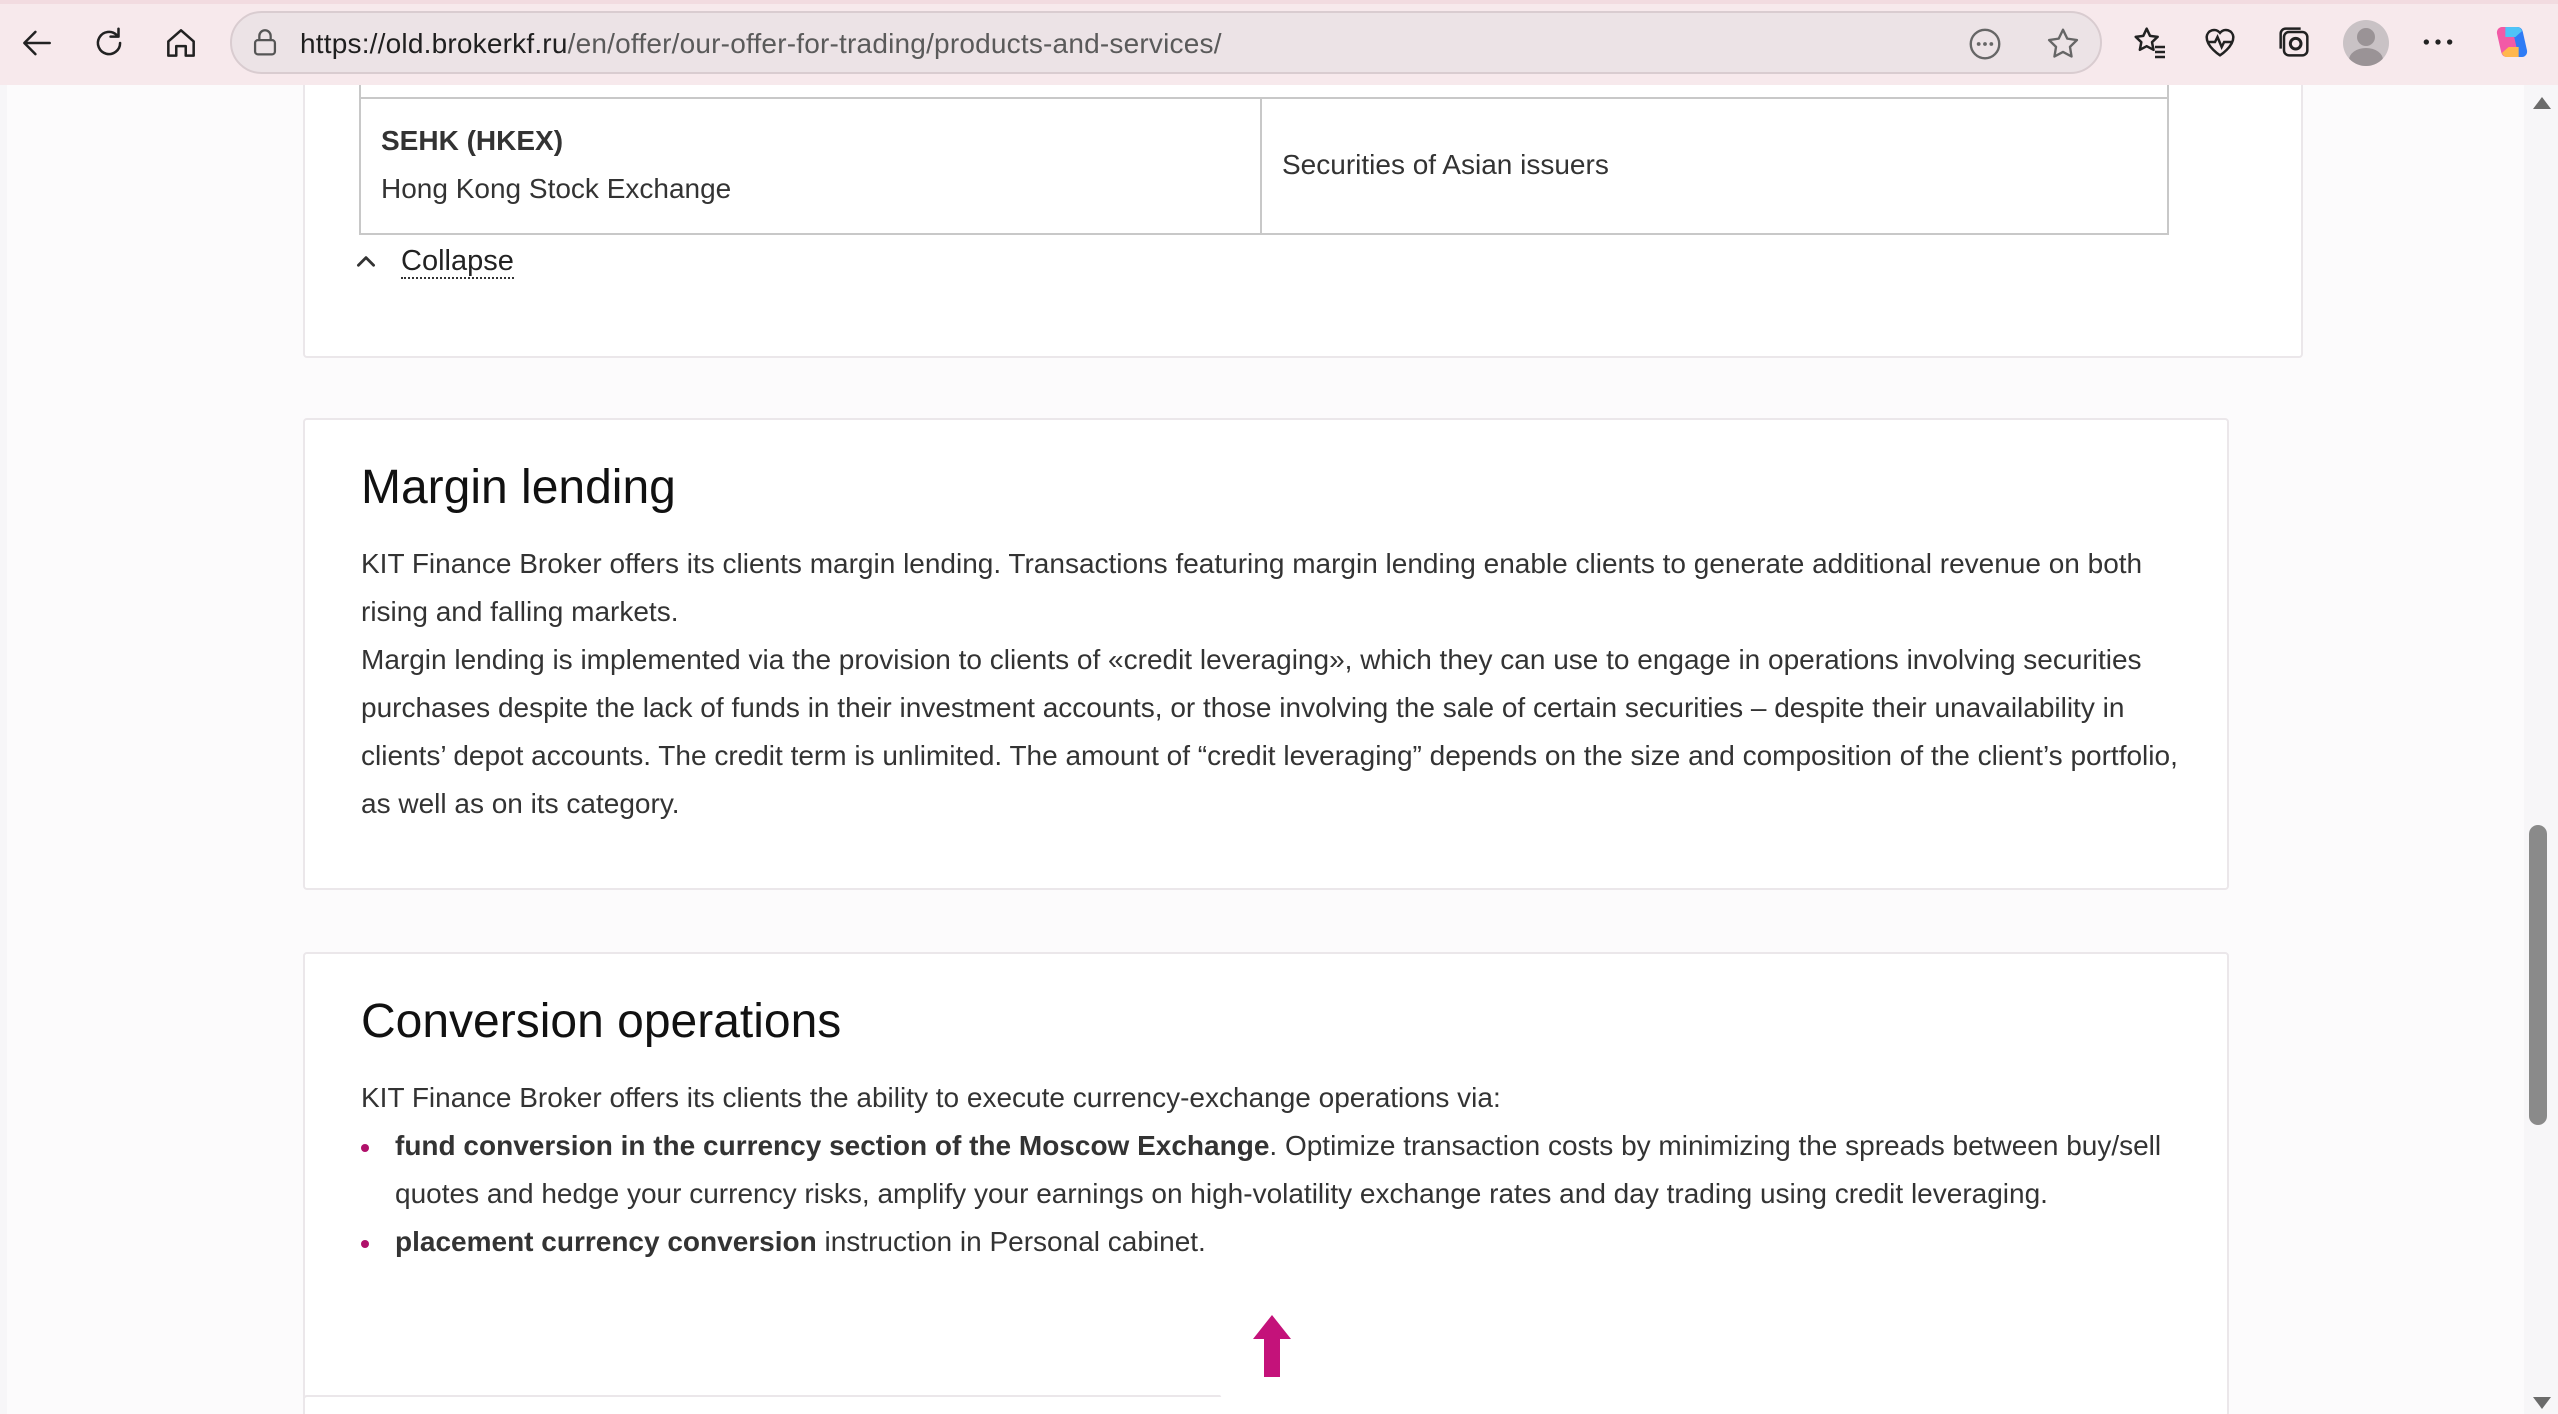  I want to click on refresh-button, so click(109, 43).